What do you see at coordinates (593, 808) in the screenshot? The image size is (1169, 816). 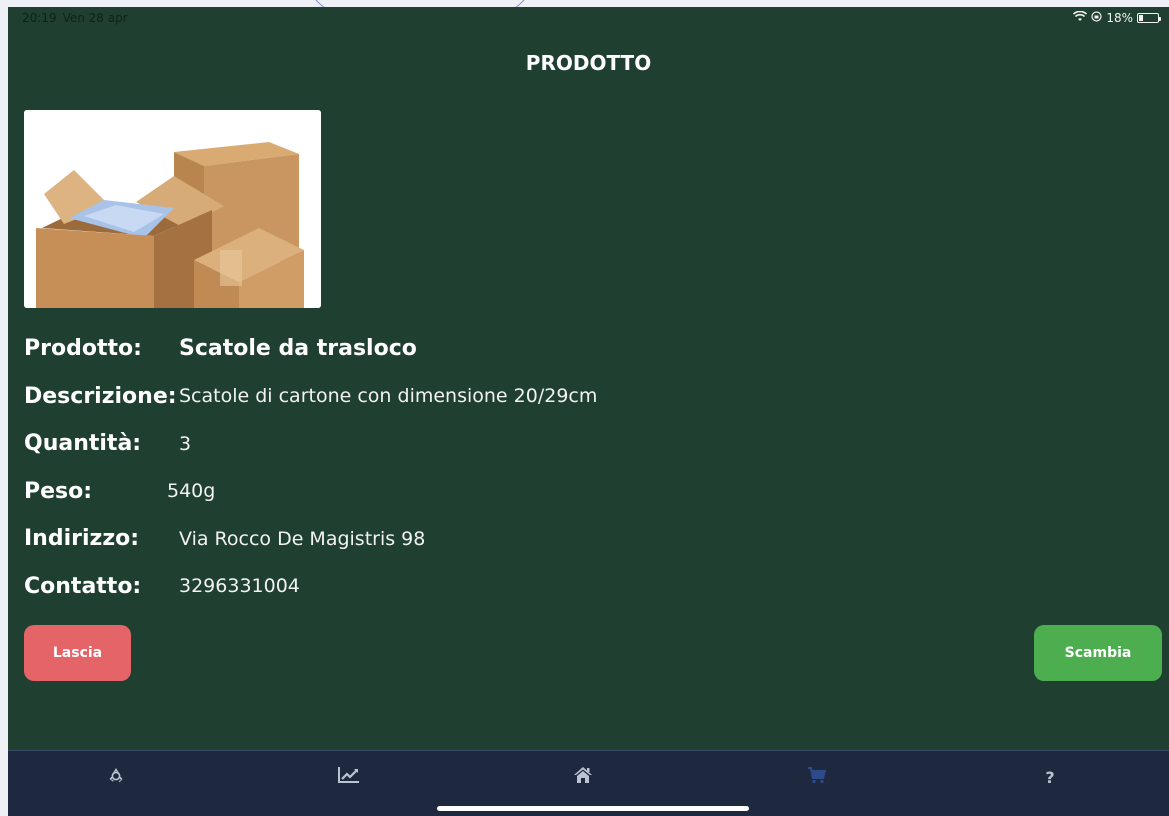 I see `home-indicator` at bounding box center [593, 808].